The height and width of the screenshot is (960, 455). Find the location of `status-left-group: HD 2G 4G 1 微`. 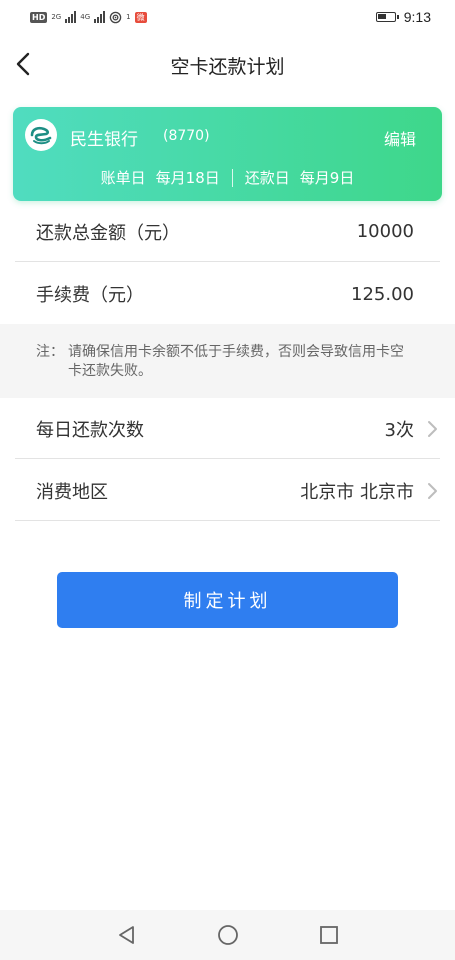

status-left-group: HD 2G 4G 1 微 is located at coordinates (88, 17).